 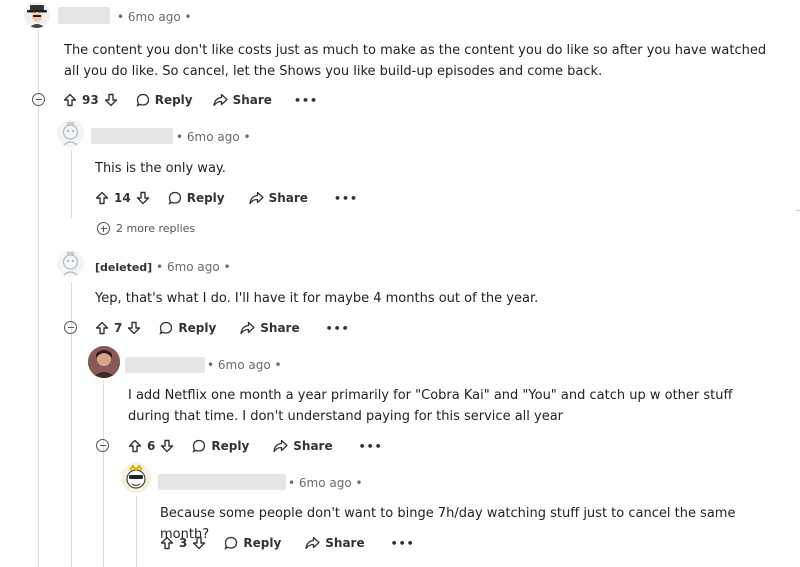 I want to click on vote-score: 7, so click(x=118, y=328).